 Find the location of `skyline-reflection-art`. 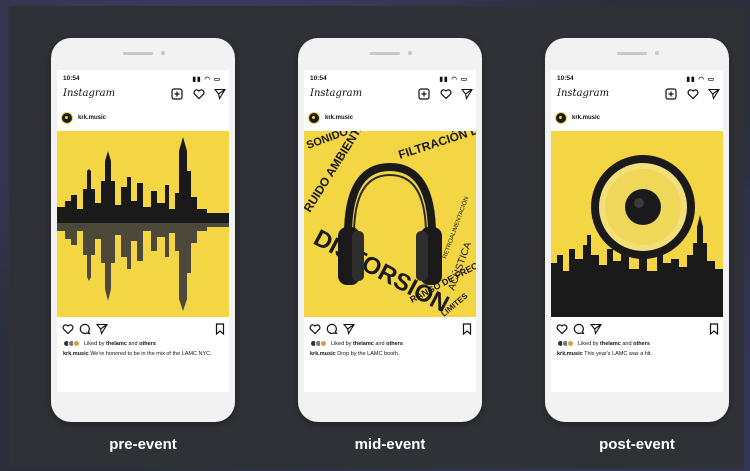

skyline-reflection-art is located at coordinates (143, 224).